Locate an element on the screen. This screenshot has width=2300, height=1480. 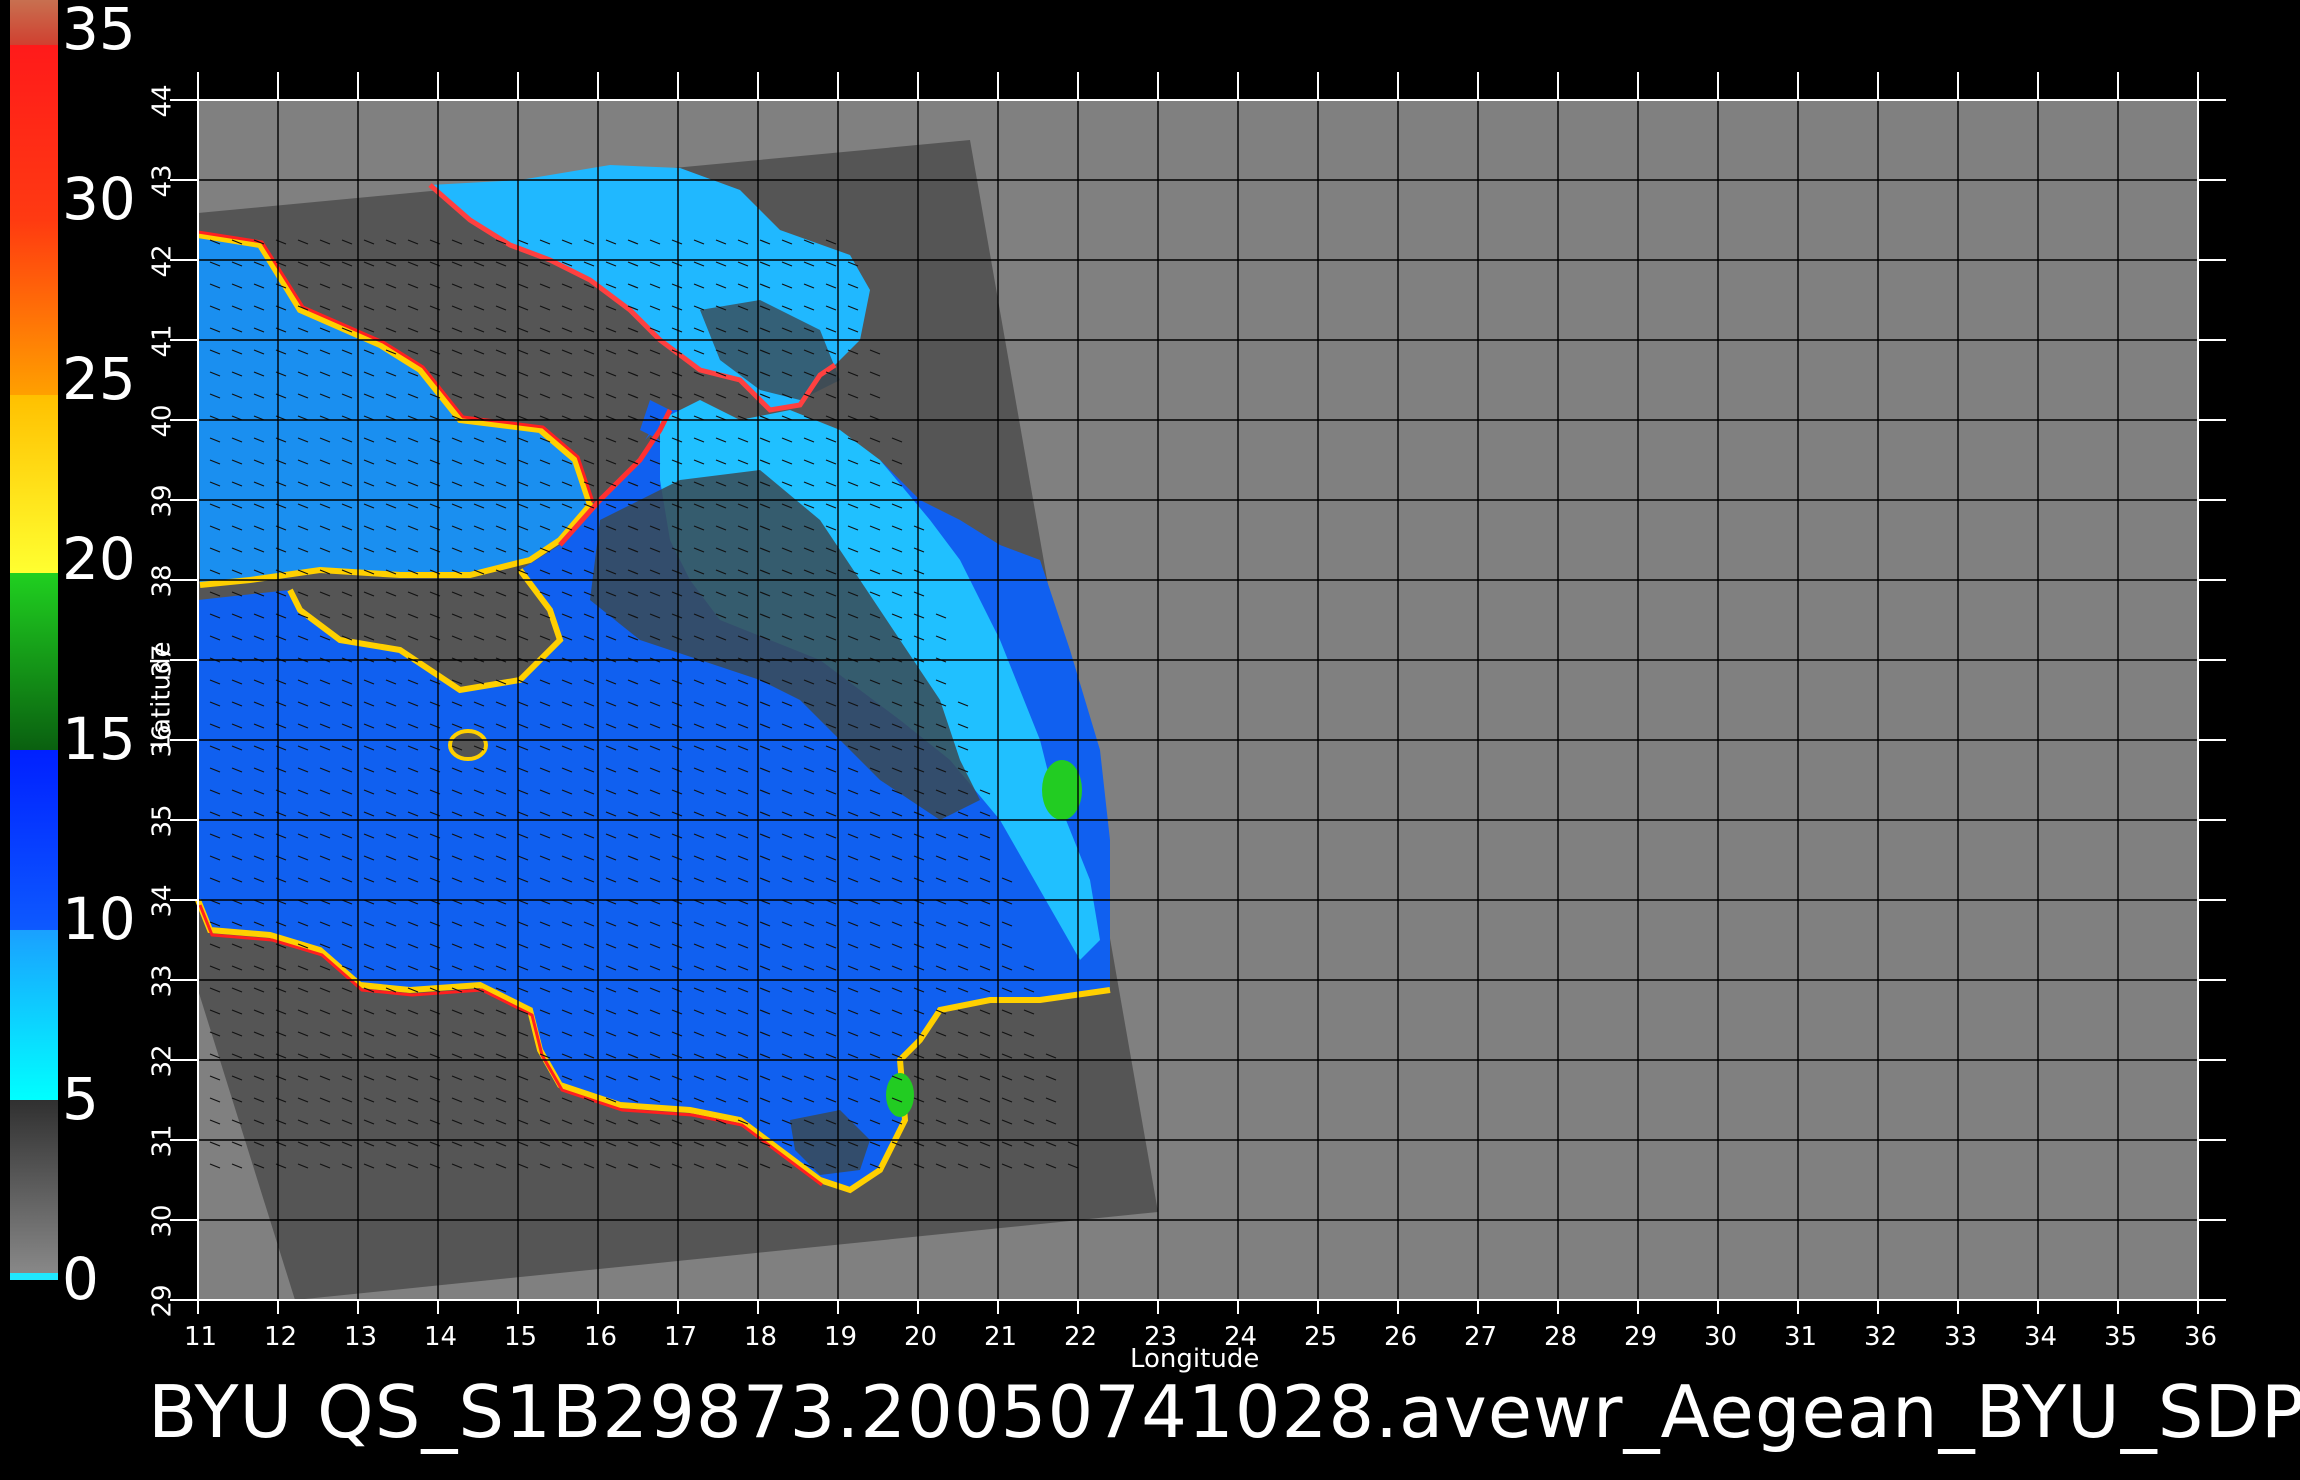
lon-tick-label: 11 is located at coordinates (201, 1337).